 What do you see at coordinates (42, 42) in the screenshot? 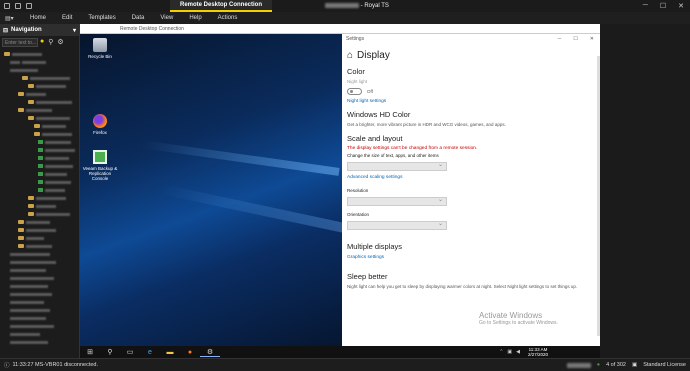
I see `bulb-icon: ●` at bounding box center [42, 42].